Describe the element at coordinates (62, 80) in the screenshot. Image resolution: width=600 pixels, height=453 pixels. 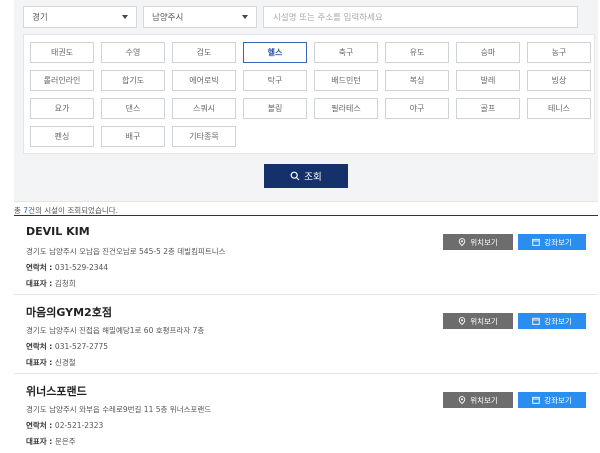
I see `category-8-button: 롤러인라인` at that location.